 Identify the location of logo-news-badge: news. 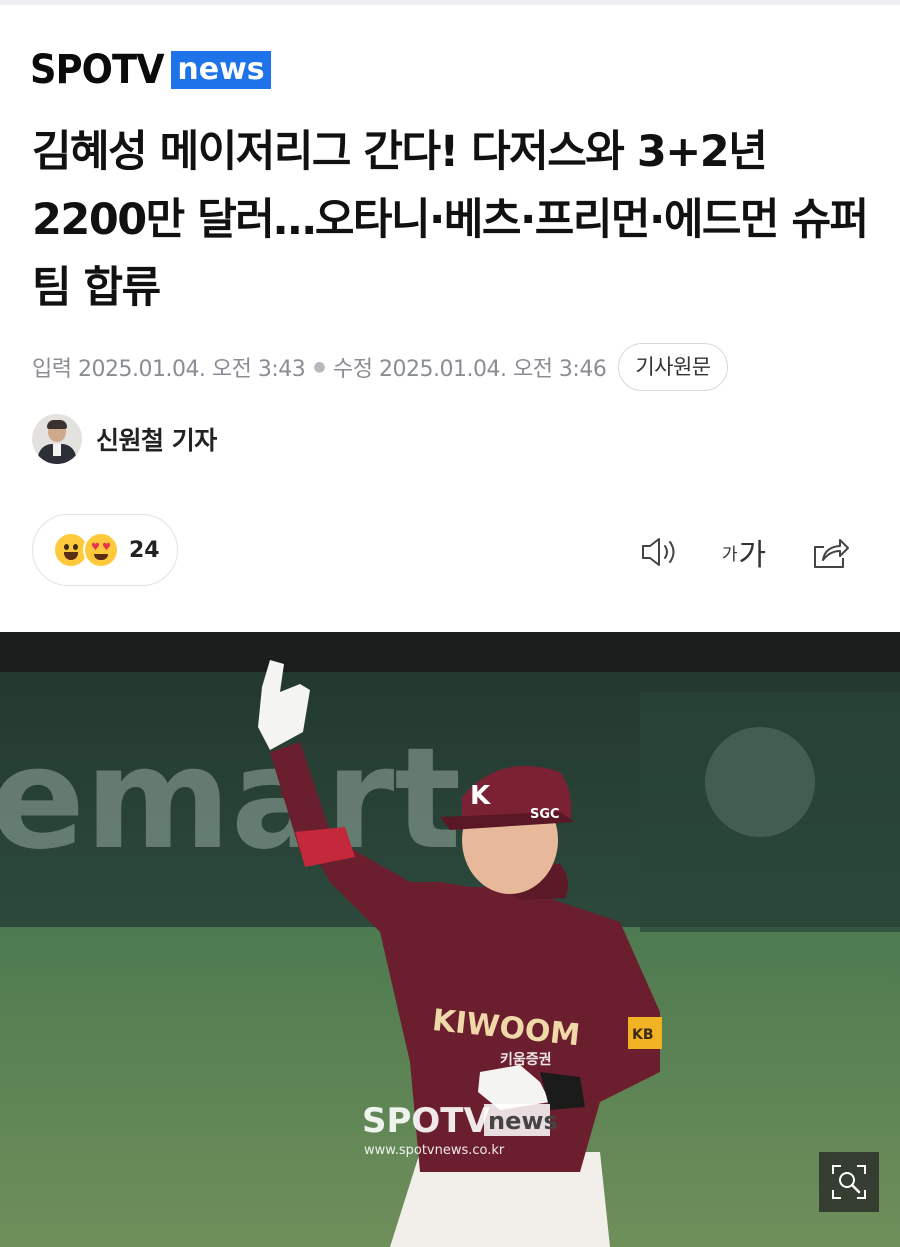
(221, 70).